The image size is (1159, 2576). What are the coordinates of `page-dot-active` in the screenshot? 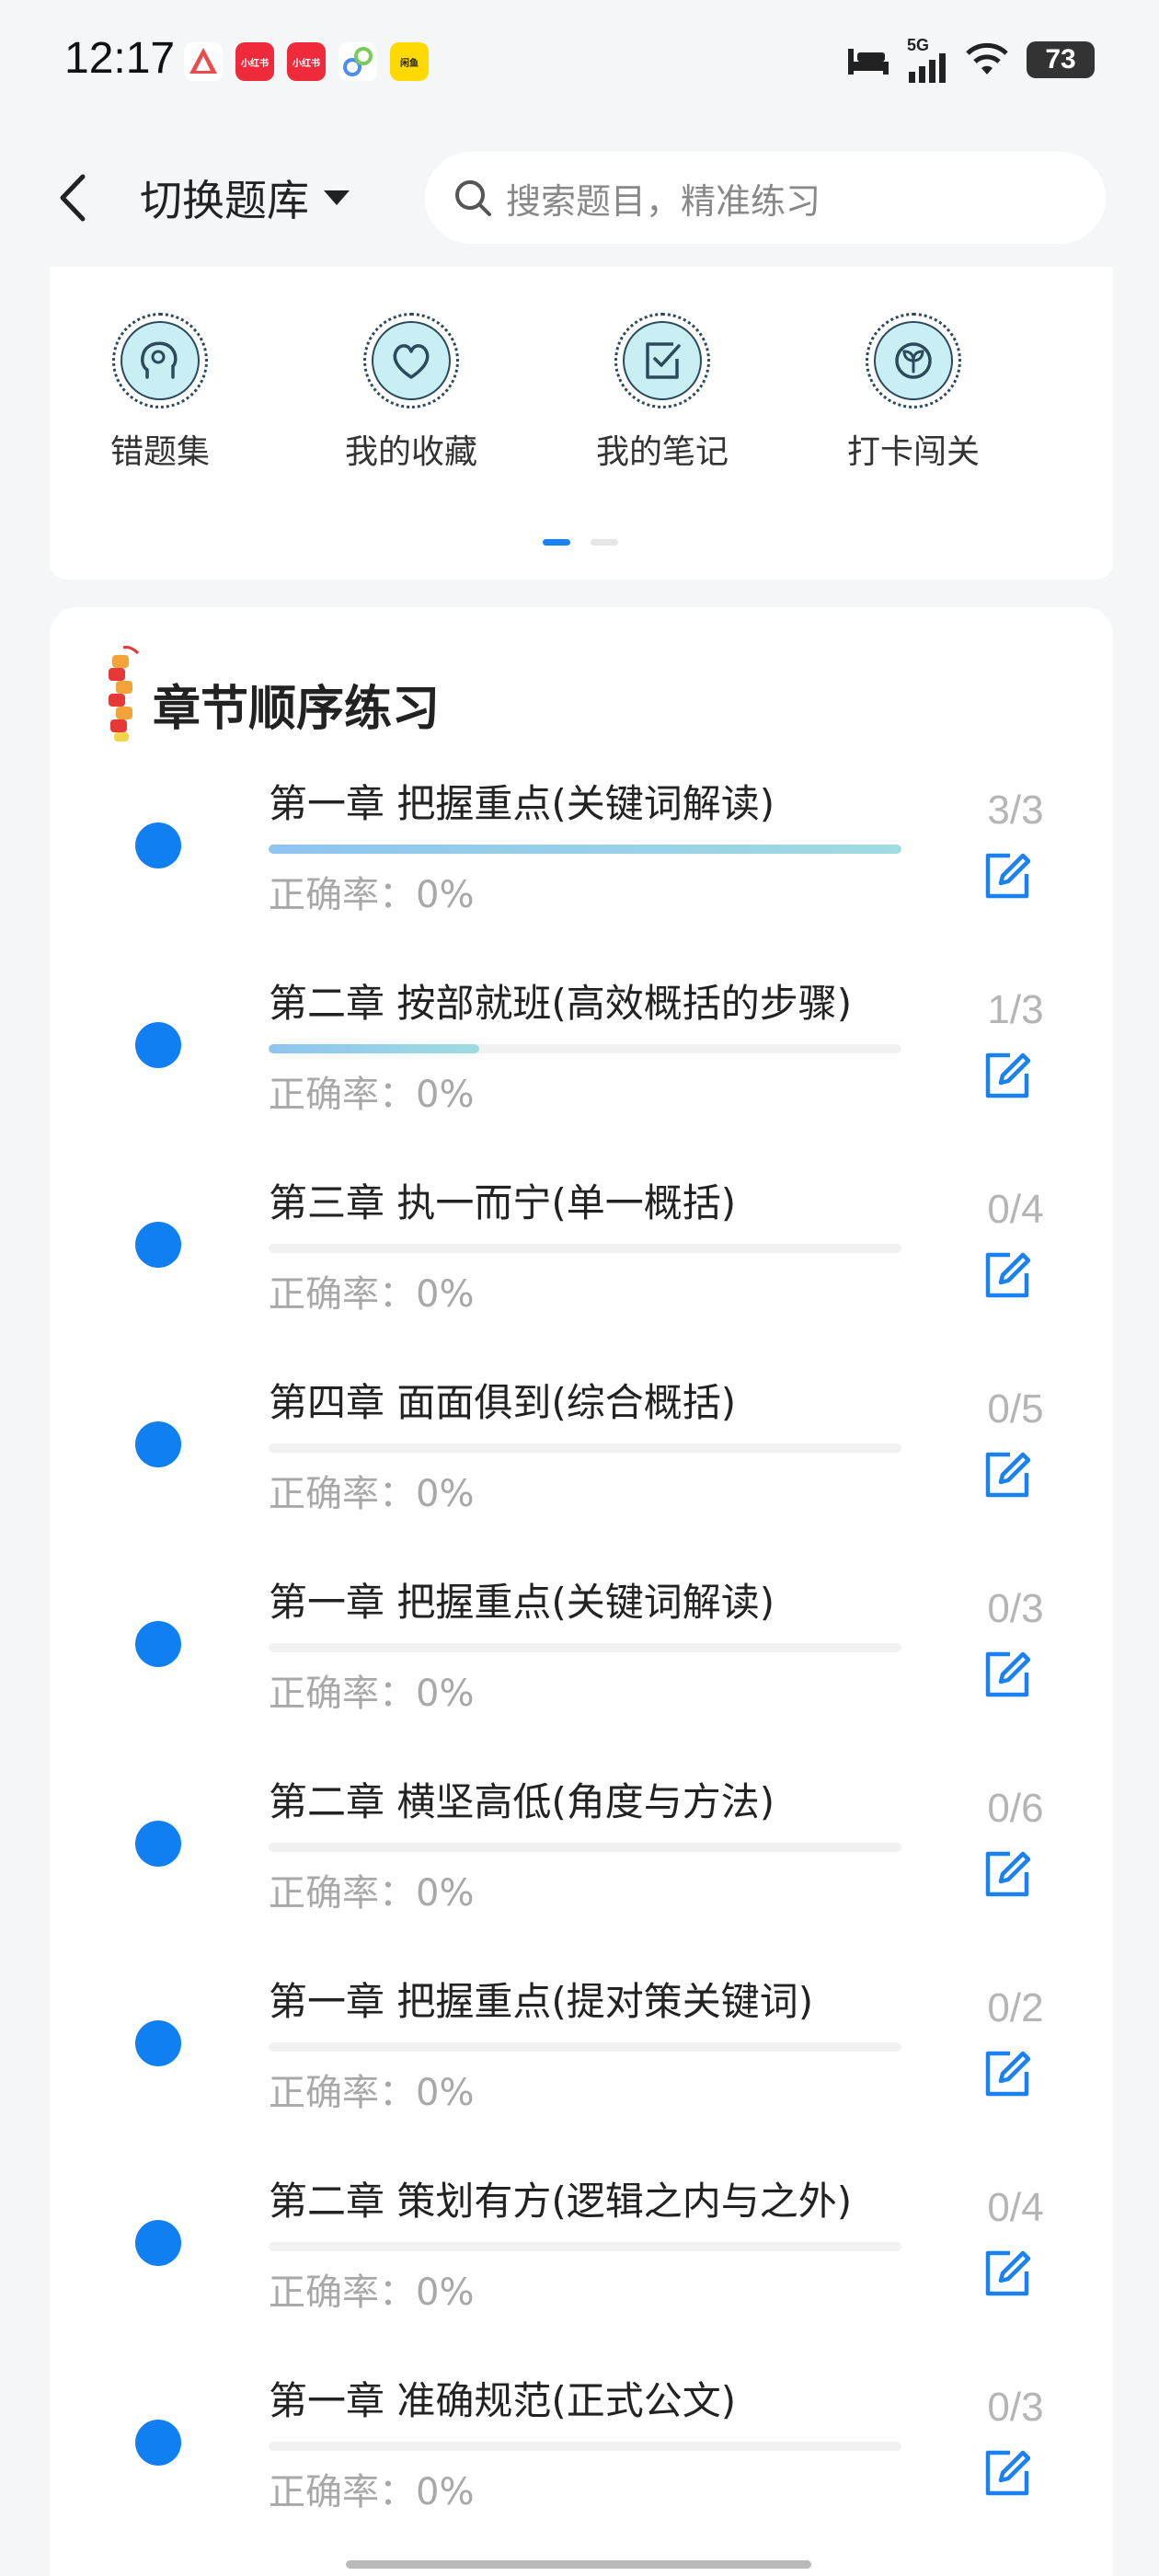 It's located at (556, 542).